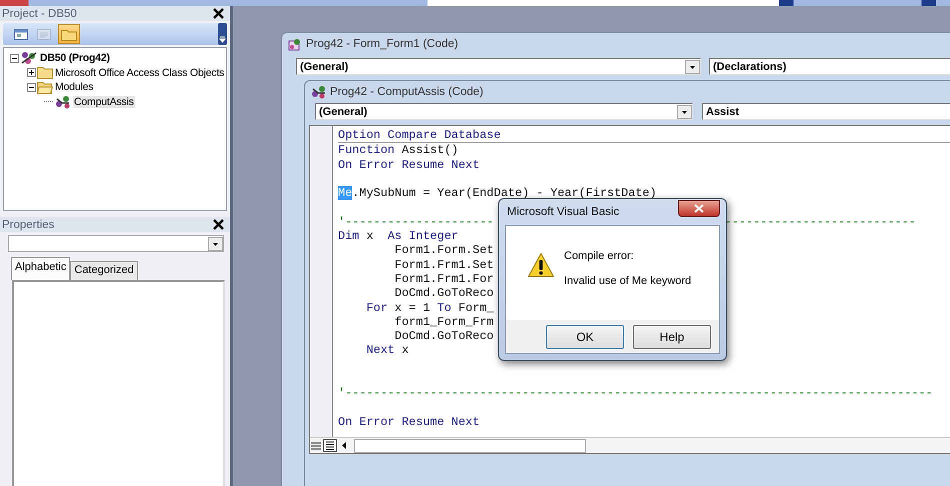 Image resolution: width=950 pixels, height=486 pixels. Describe the element at coordinates (635, 393) in the screenshot. I see `code-comment: '-----------------------------------------------------------------------------------` at that location.